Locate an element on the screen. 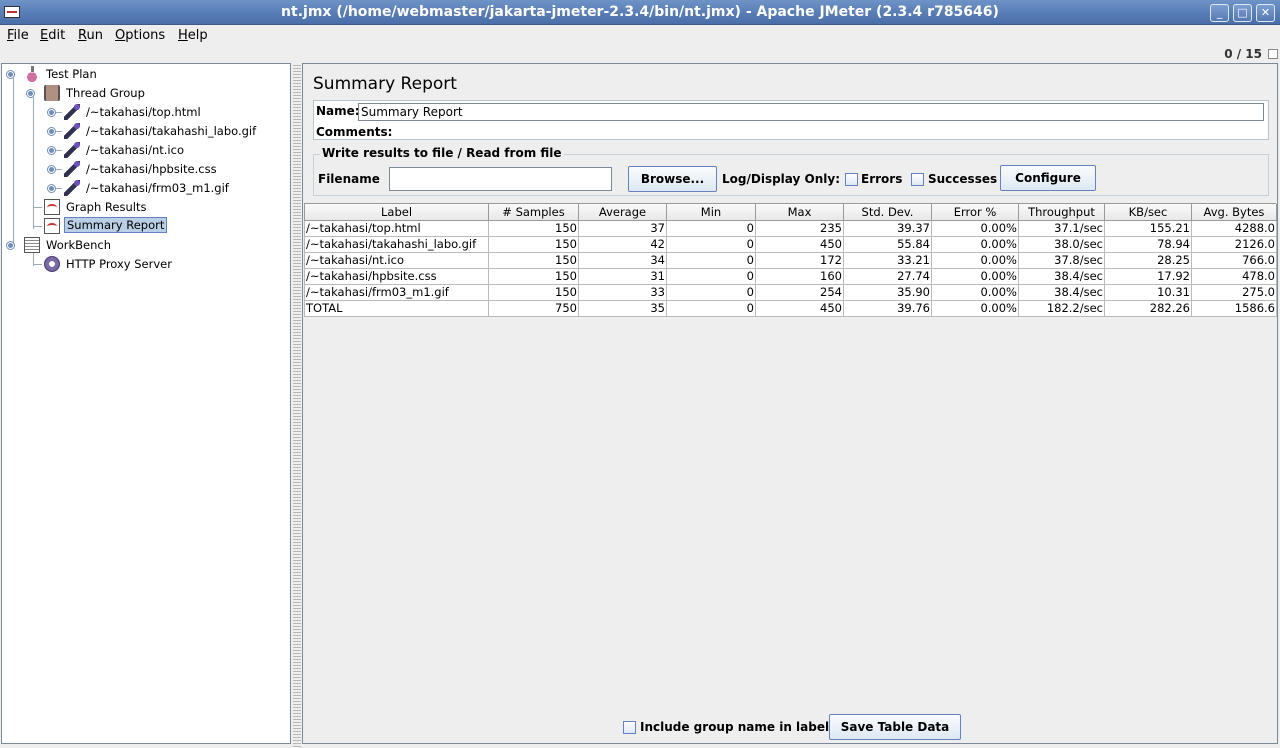 The width and height of the screenshot is (1280, 748). table-cell: 254 is located at coordinates (799, 292).